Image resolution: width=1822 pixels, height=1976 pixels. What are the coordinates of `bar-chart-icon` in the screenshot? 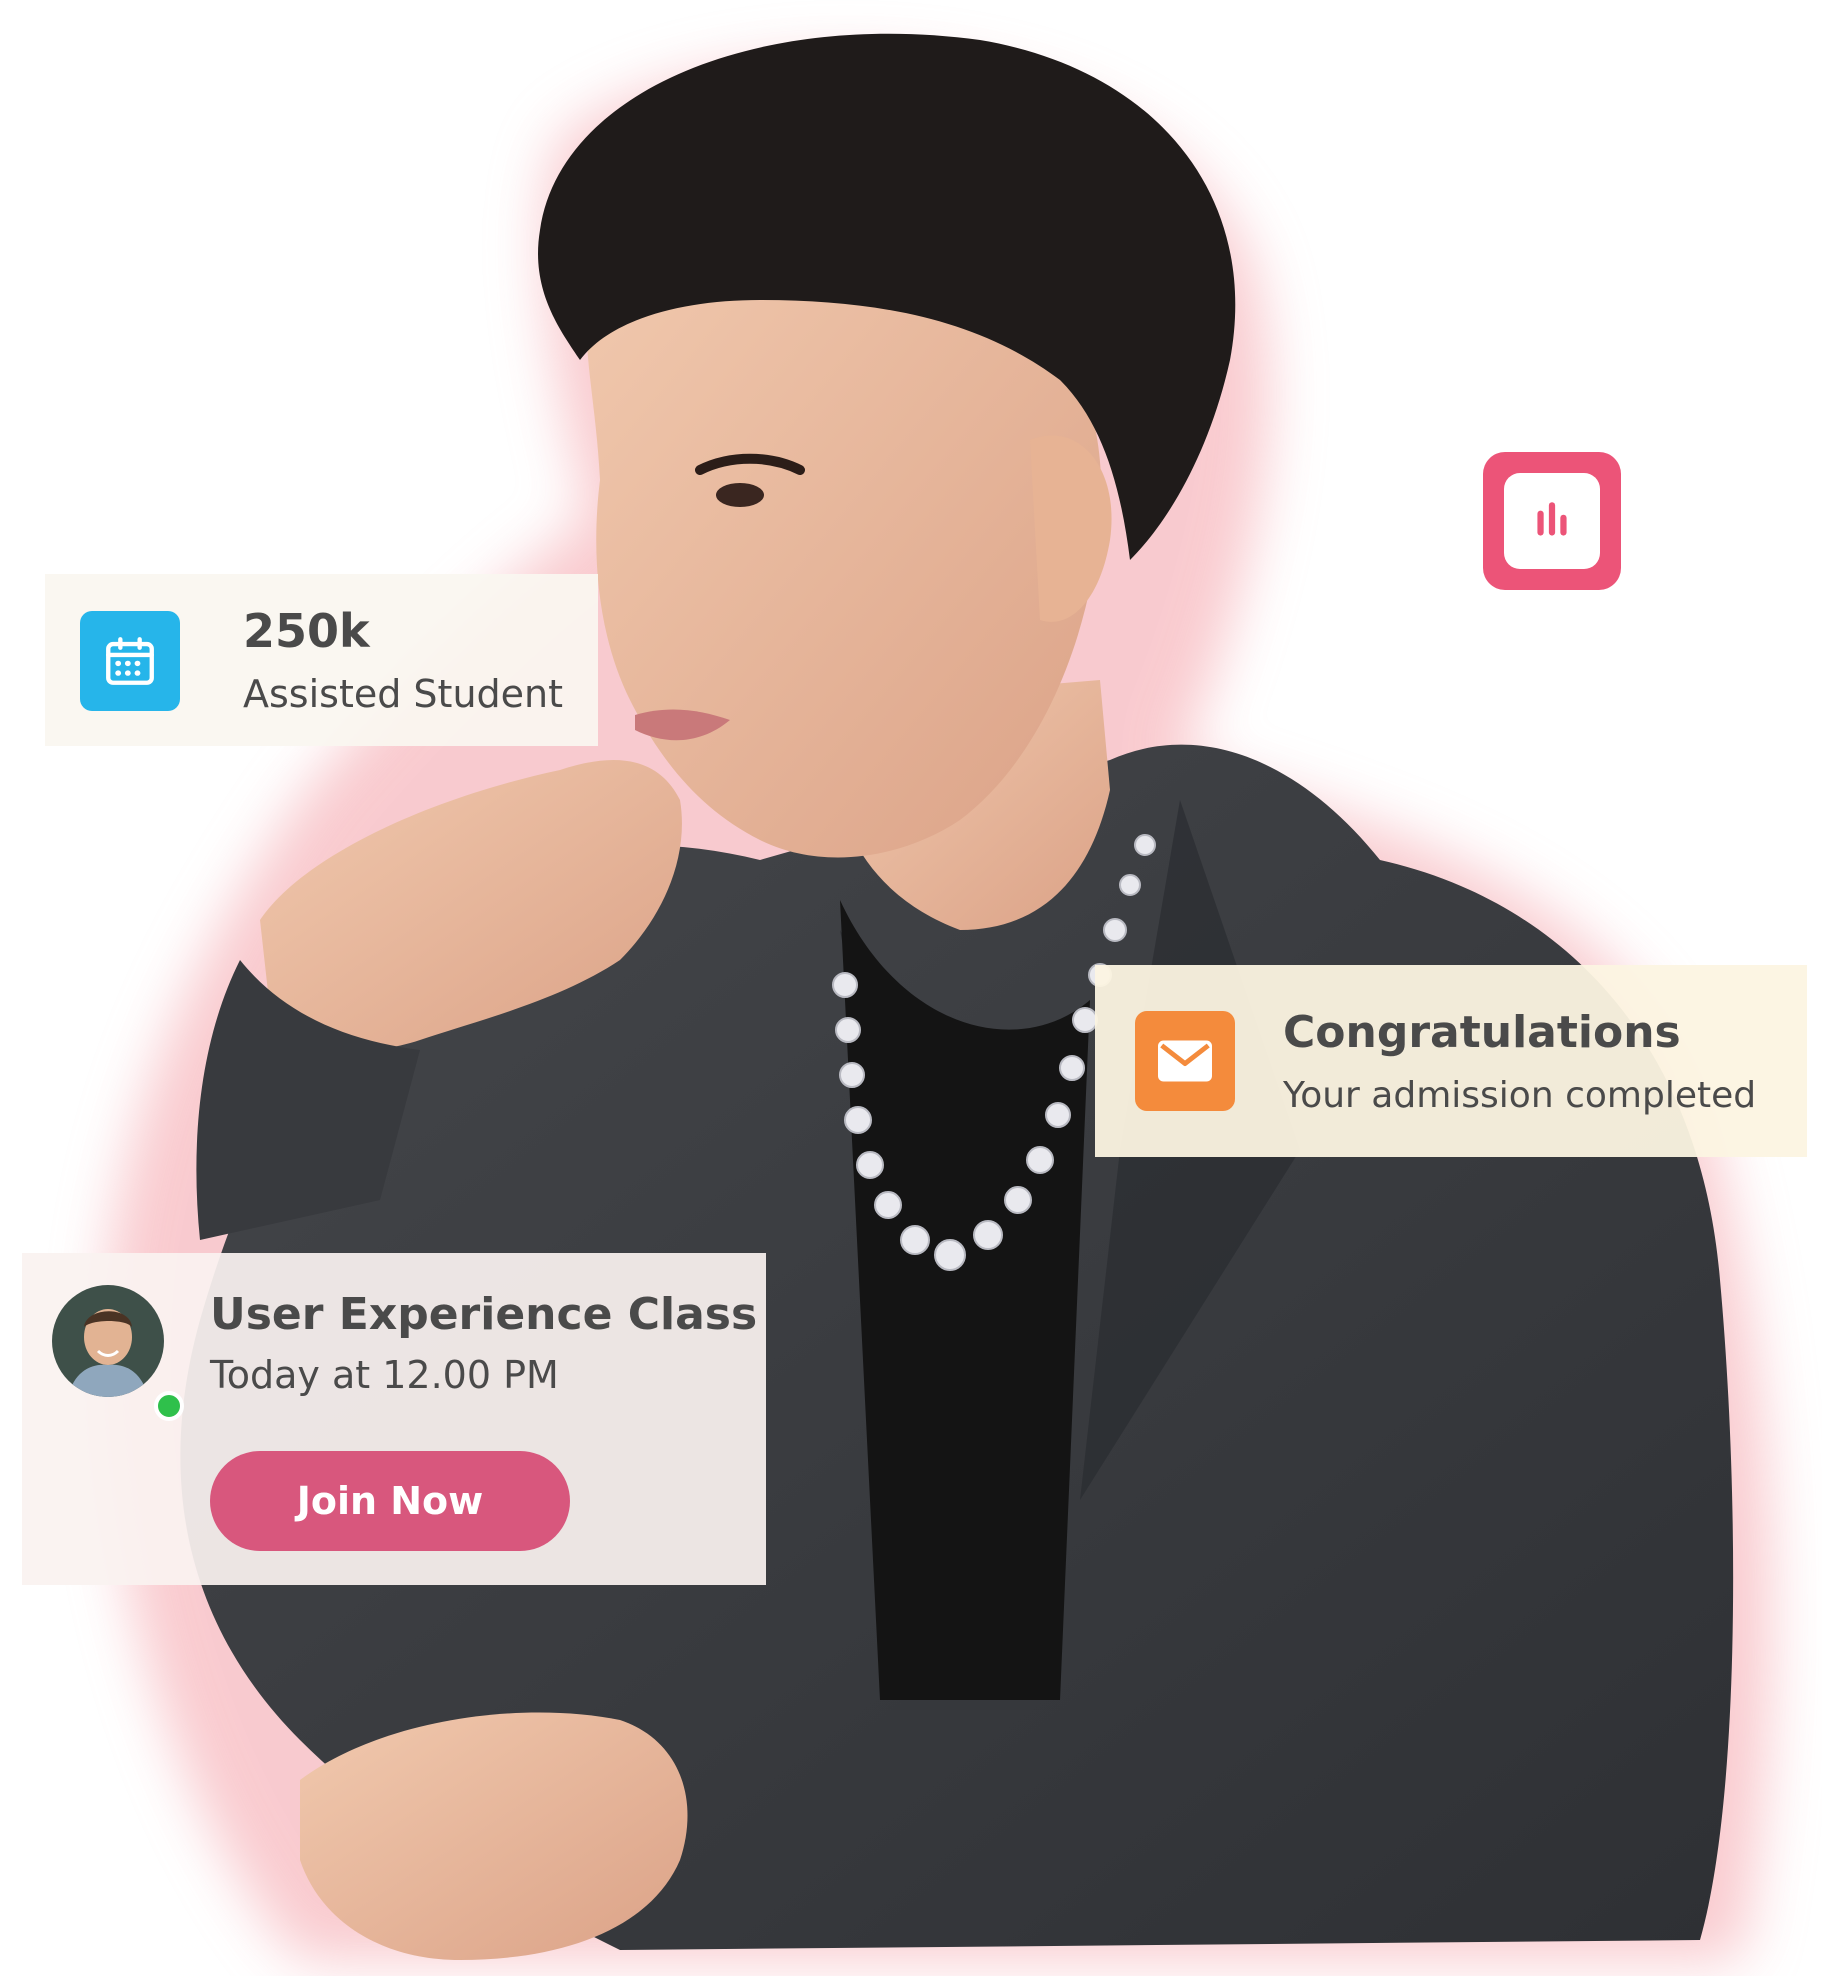 It's located at (1552, 521).